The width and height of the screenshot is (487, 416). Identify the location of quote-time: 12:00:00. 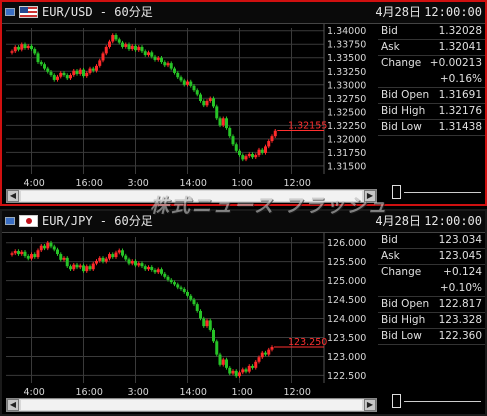
(453, 221).